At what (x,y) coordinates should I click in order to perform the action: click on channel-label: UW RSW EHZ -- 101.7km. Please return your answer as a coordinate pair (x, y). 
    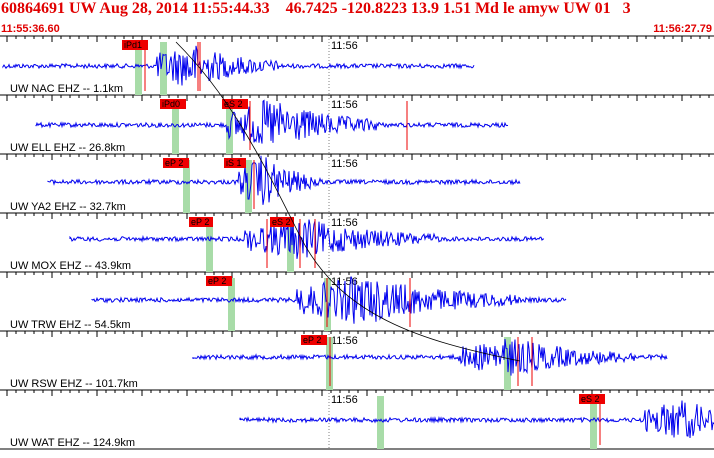
    Looking at the image, I should click on (74, 384).